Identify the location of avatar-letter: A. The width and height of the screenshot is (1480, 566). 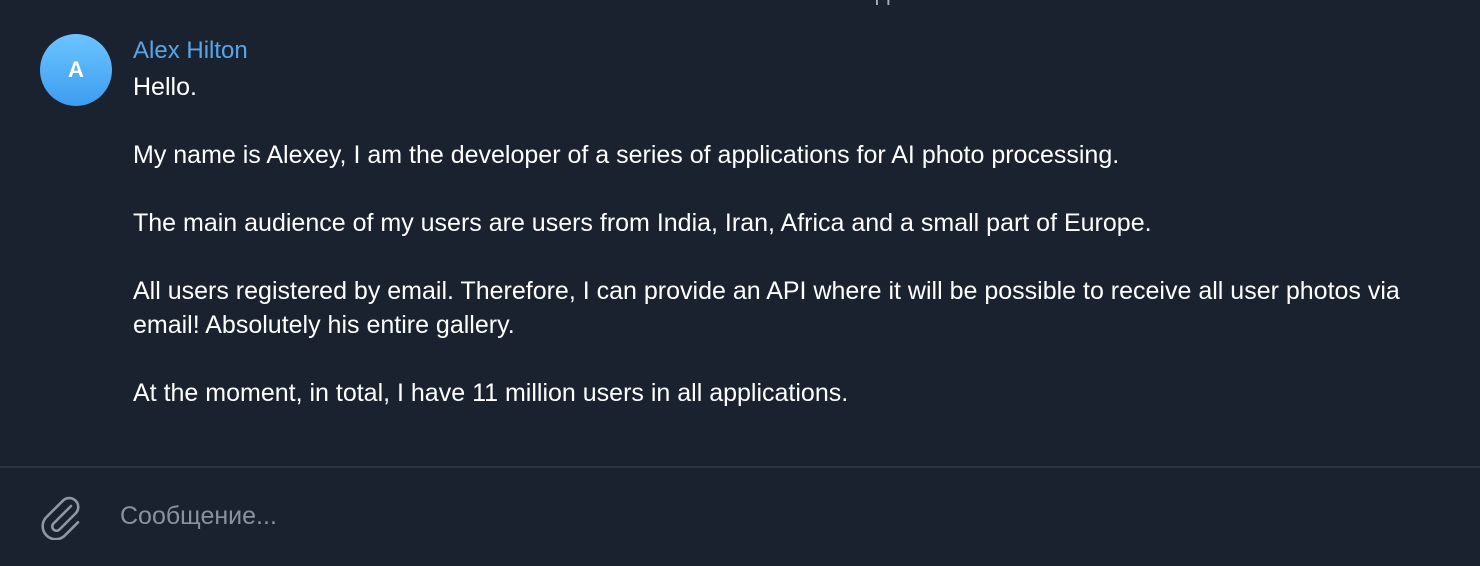
(76, 69).